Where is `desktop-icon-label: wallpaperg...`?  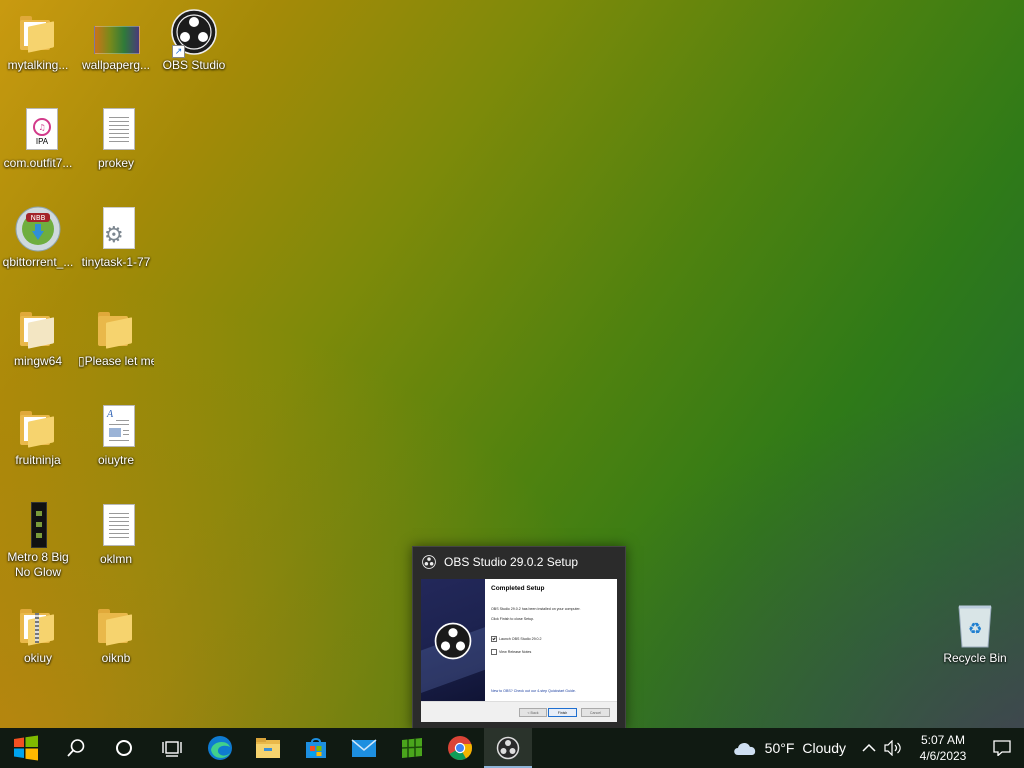 desktop-icon-label: wallpaperg... is located at coordinates (116, 65).